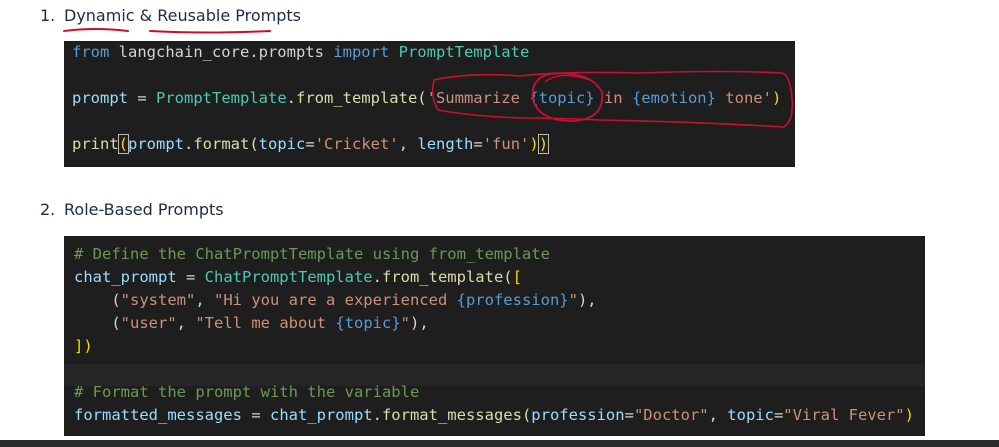  What do you see at coordinates (96, 30) in the screenshot?
I see `underline-dynamic` at bounding box center [96, 30].